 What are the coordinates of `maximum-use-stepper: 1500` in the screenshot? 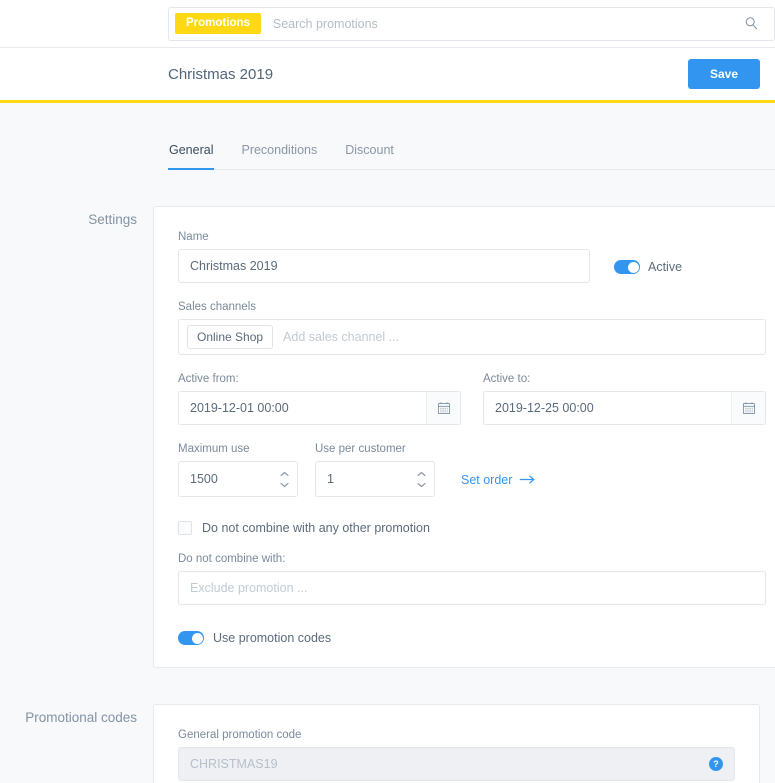 It's located at (238, 479).